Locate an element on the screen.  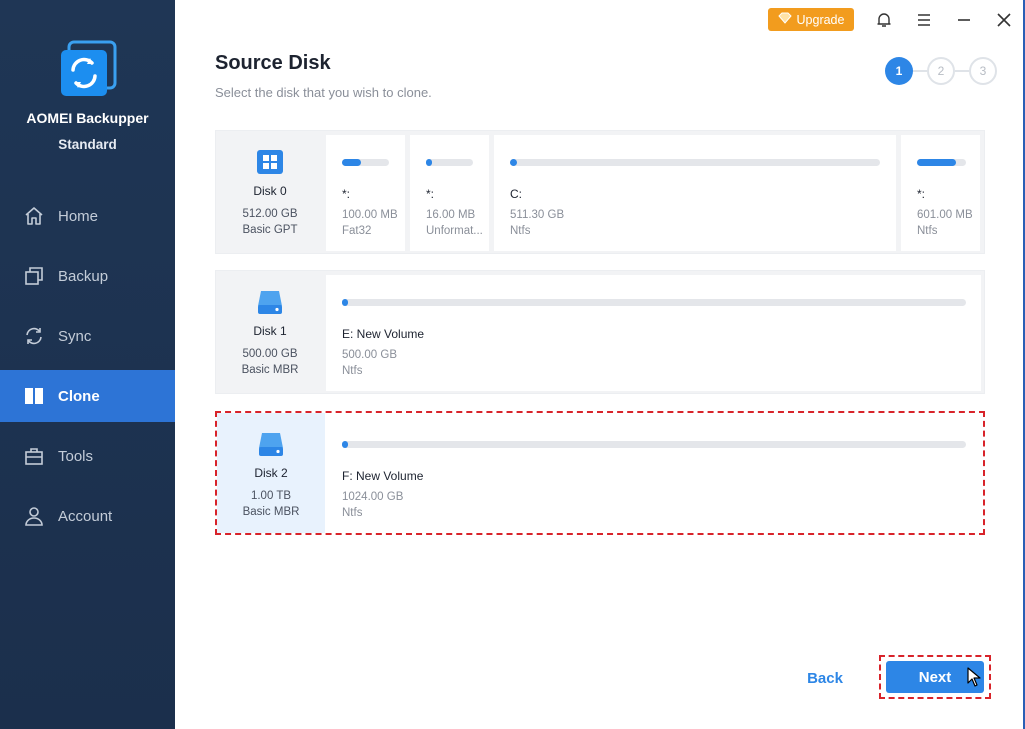
backup-icon is located at coordinates (34, 276).